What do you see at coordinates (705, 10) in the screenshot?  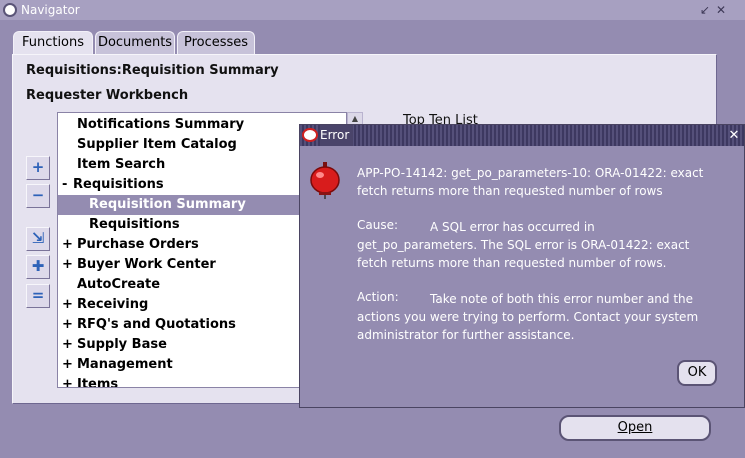 I see `minimize-icon: ↙` at bounding box center [705, 10].